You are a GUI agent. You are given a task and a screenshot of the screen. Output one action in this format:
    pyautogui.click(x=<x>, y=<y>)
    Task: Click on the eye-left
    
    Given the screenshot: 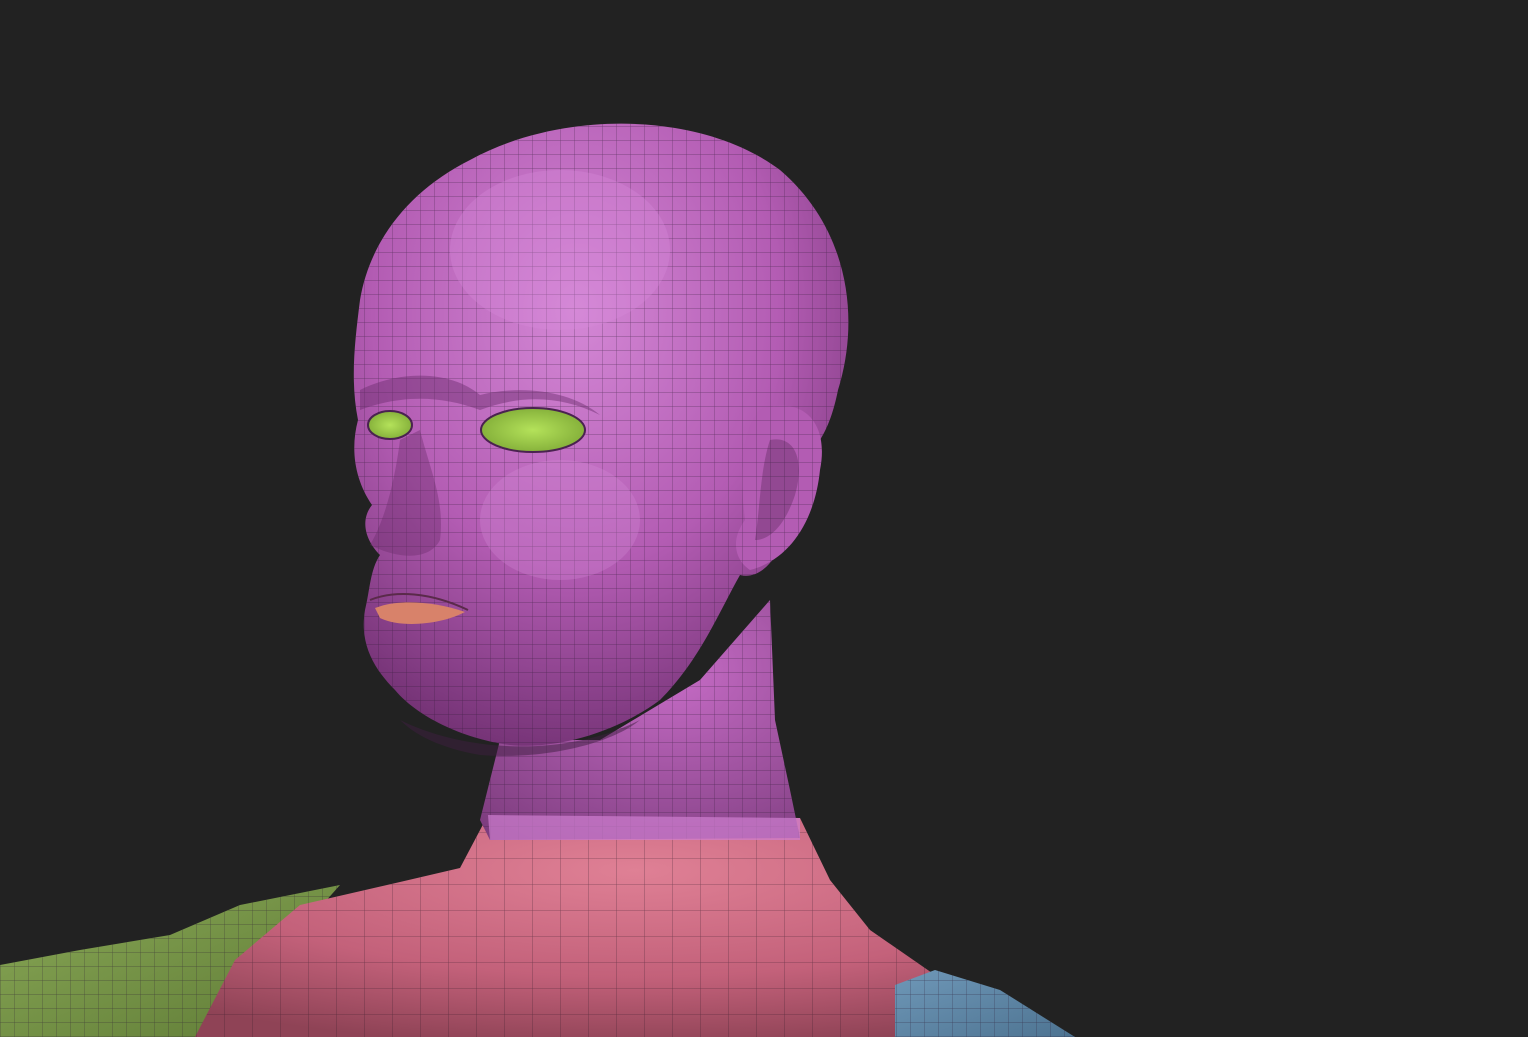 What is the action you would take?
    pyautogui.click(x=390, y=425)
    